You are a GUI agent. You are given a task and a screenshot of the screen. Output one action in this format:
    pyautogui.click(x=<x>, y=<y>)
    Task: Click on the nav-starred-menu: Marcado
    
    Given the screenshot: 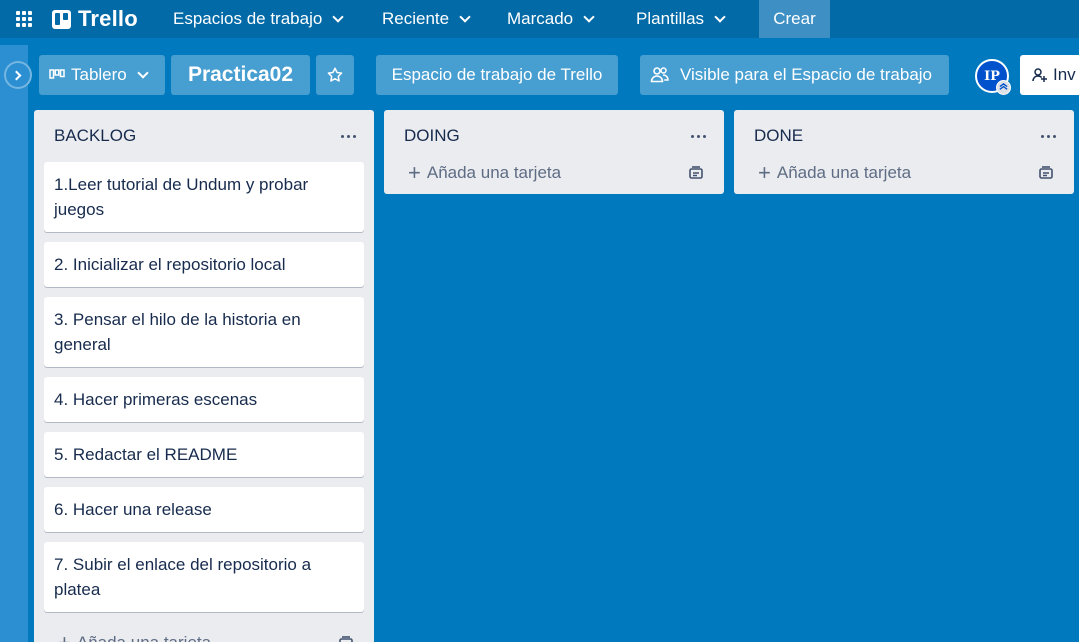 What is the action you would take?
    pyautogui.click(x=550, y=19)
    